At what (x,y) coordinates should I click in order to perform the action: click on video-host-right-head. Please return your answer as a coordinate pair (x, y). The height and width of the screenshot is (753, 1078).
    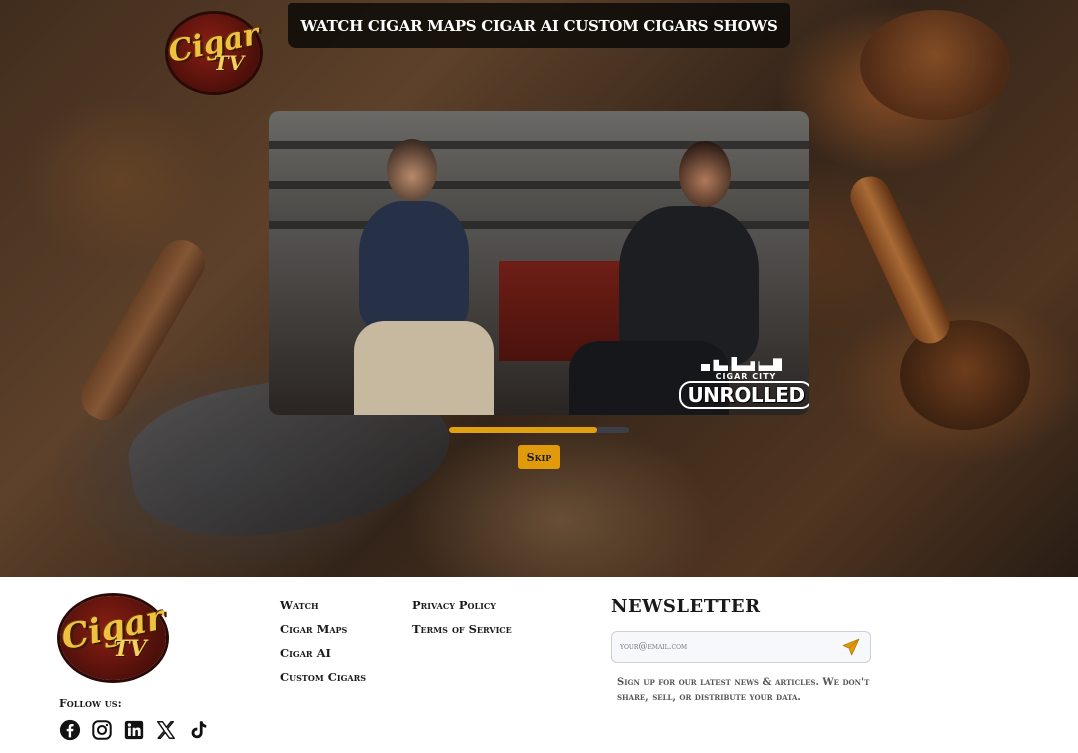
    Looking at the image, I should click on (705, 174).